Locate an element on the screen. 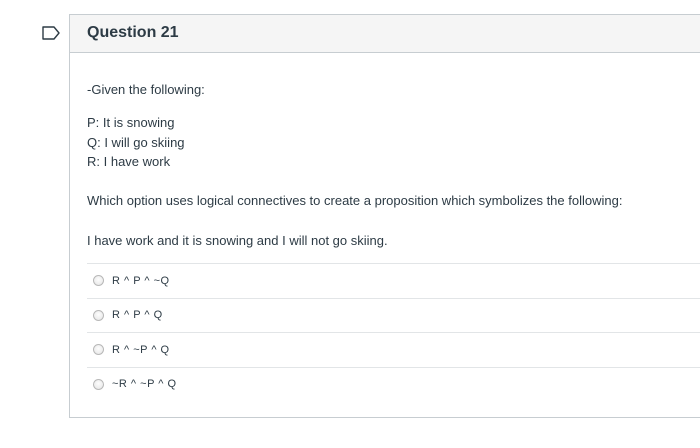 The image size is (700, 448). answer-option-3: R ^ ~P ^ Q is located at coordinates (393, 349).